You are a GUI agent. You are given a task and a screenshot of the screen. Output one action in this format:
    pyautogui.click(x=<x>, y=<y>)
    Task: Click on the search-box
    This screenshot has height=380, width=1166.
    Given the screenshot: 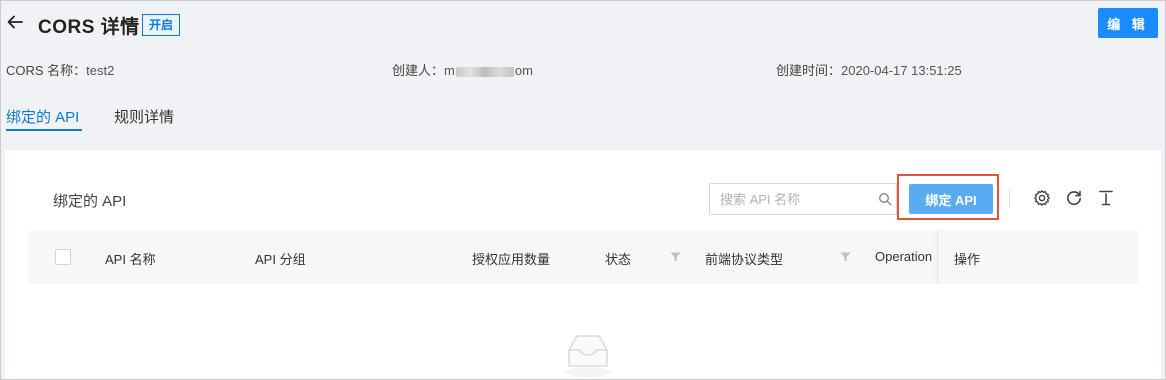 What is the action you would take?
    pyautogui.click(x=803, y=199)
    